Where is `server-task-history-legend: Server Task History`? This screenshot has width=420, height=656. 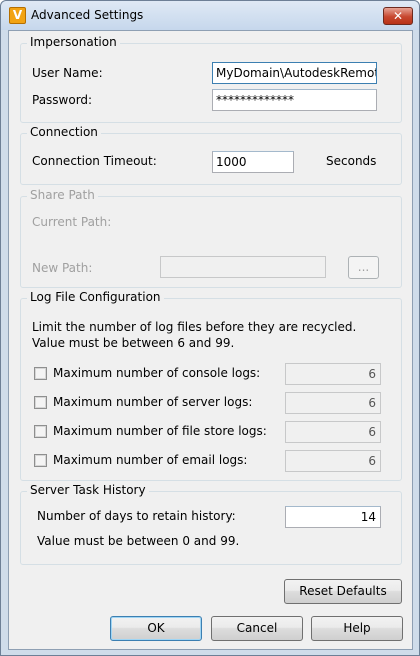 server-task-history-legend: Server Task History is located at coordinates (88, 490).